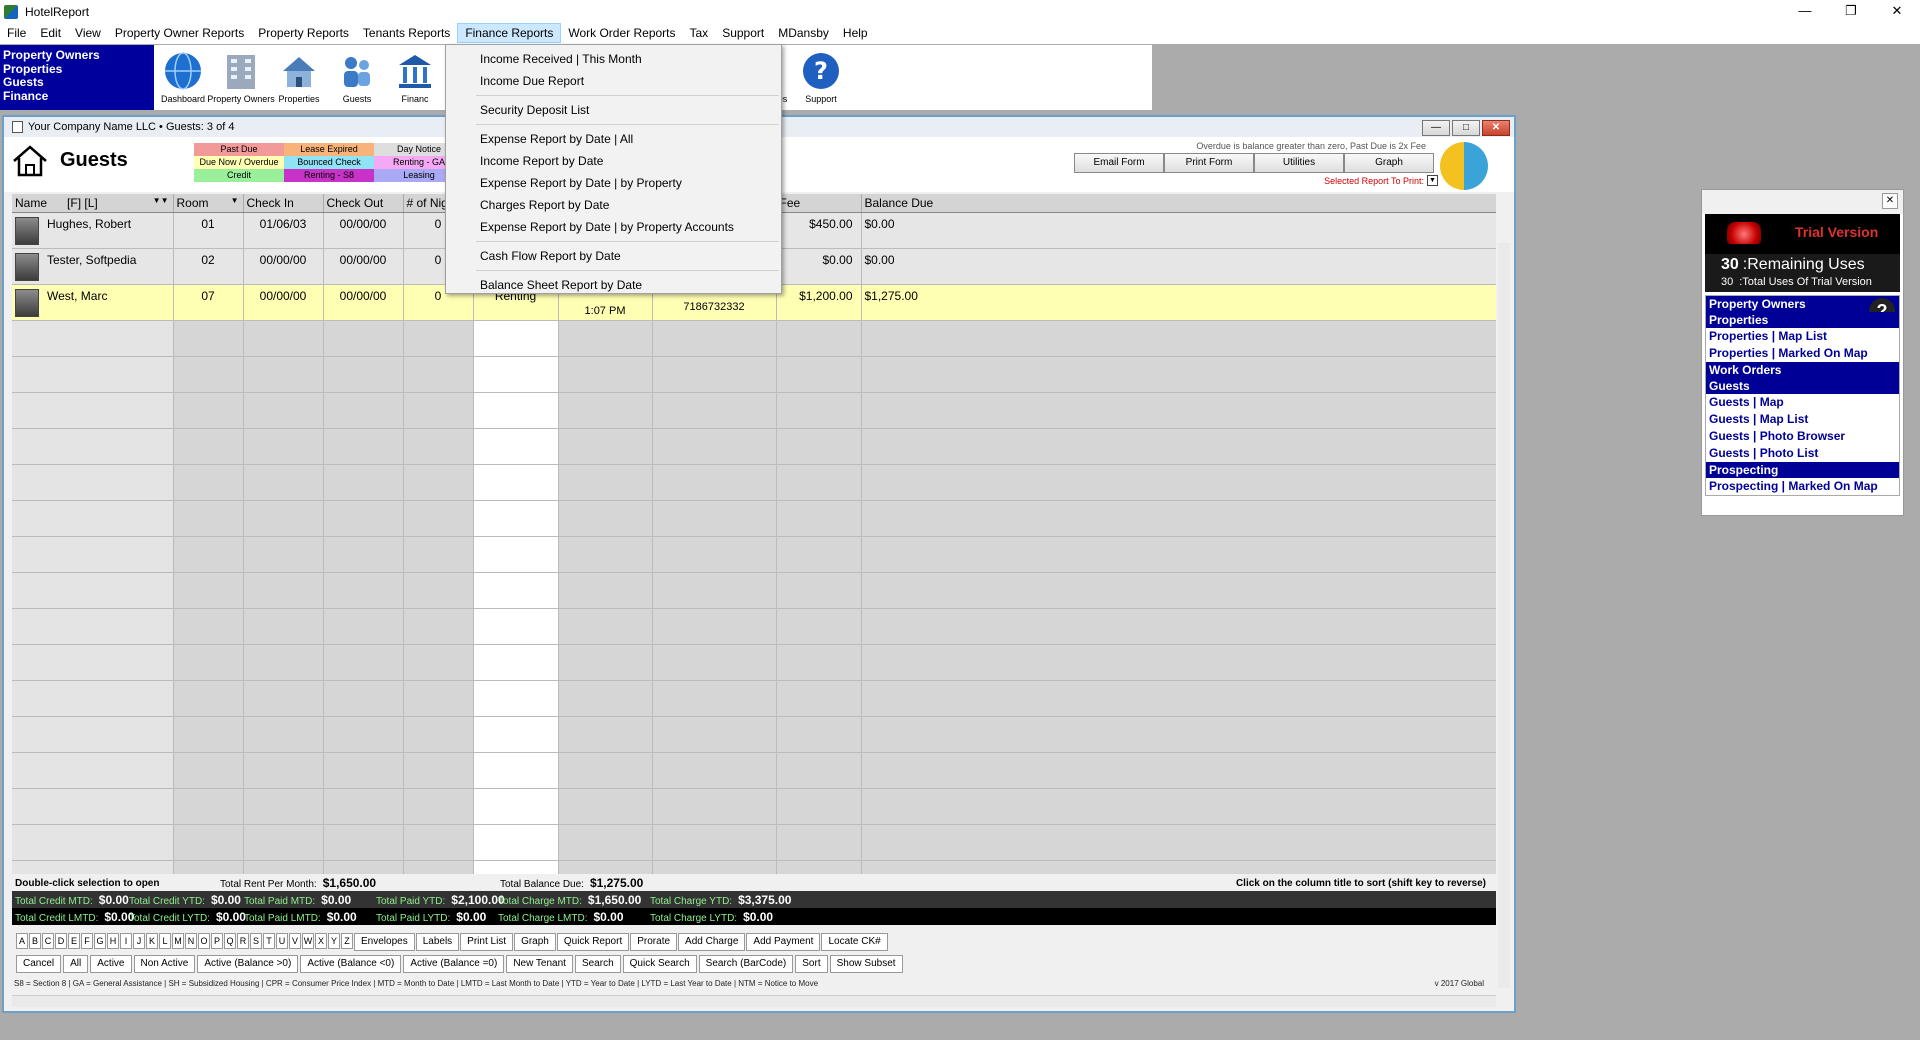 Image resolution: width=1920 pixels, height=1040 pixels. I want to click on menu-item-expense-report-by-date-by-property: Expense Report by Date | by Property, so click(613, 183).